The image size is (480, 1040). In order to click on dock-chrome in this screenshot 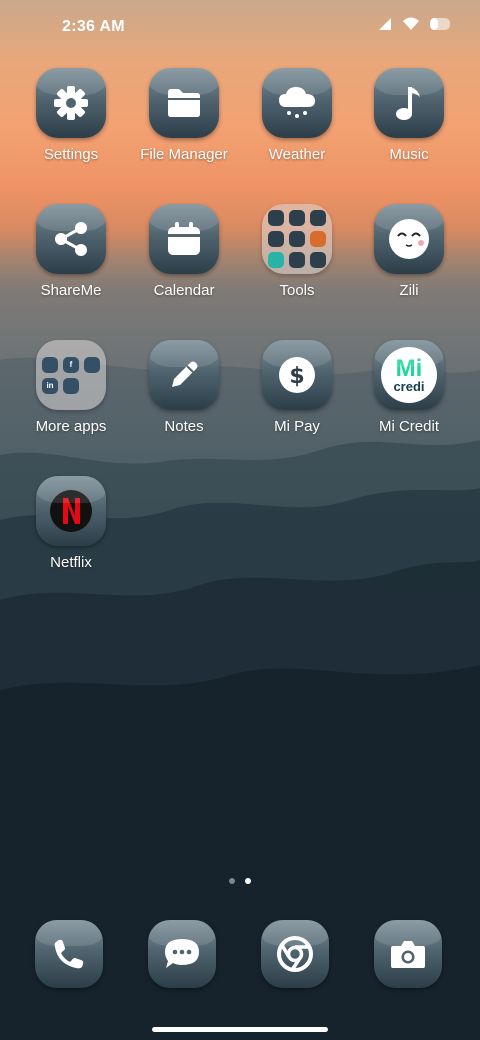, I will do `click(295, 954)`.